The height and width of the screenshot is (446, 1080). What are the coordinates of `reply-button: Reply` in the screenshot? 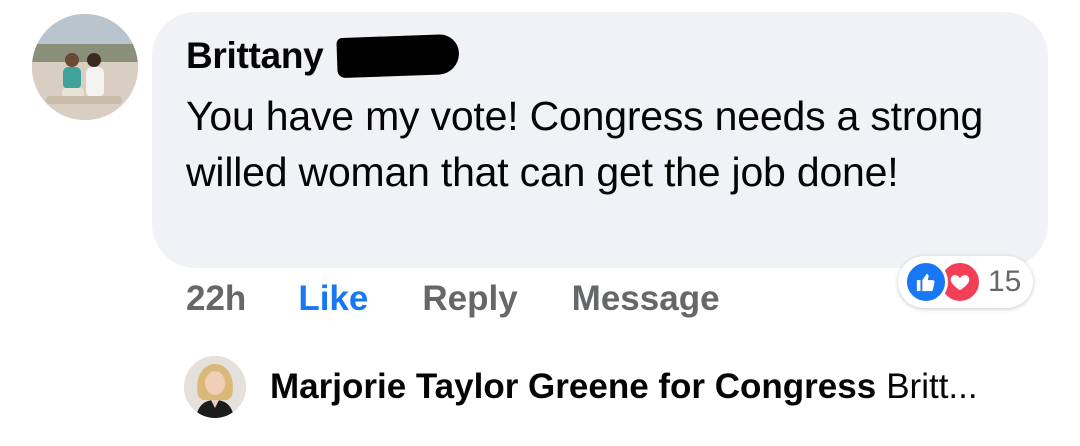 It's located at (469, 299).